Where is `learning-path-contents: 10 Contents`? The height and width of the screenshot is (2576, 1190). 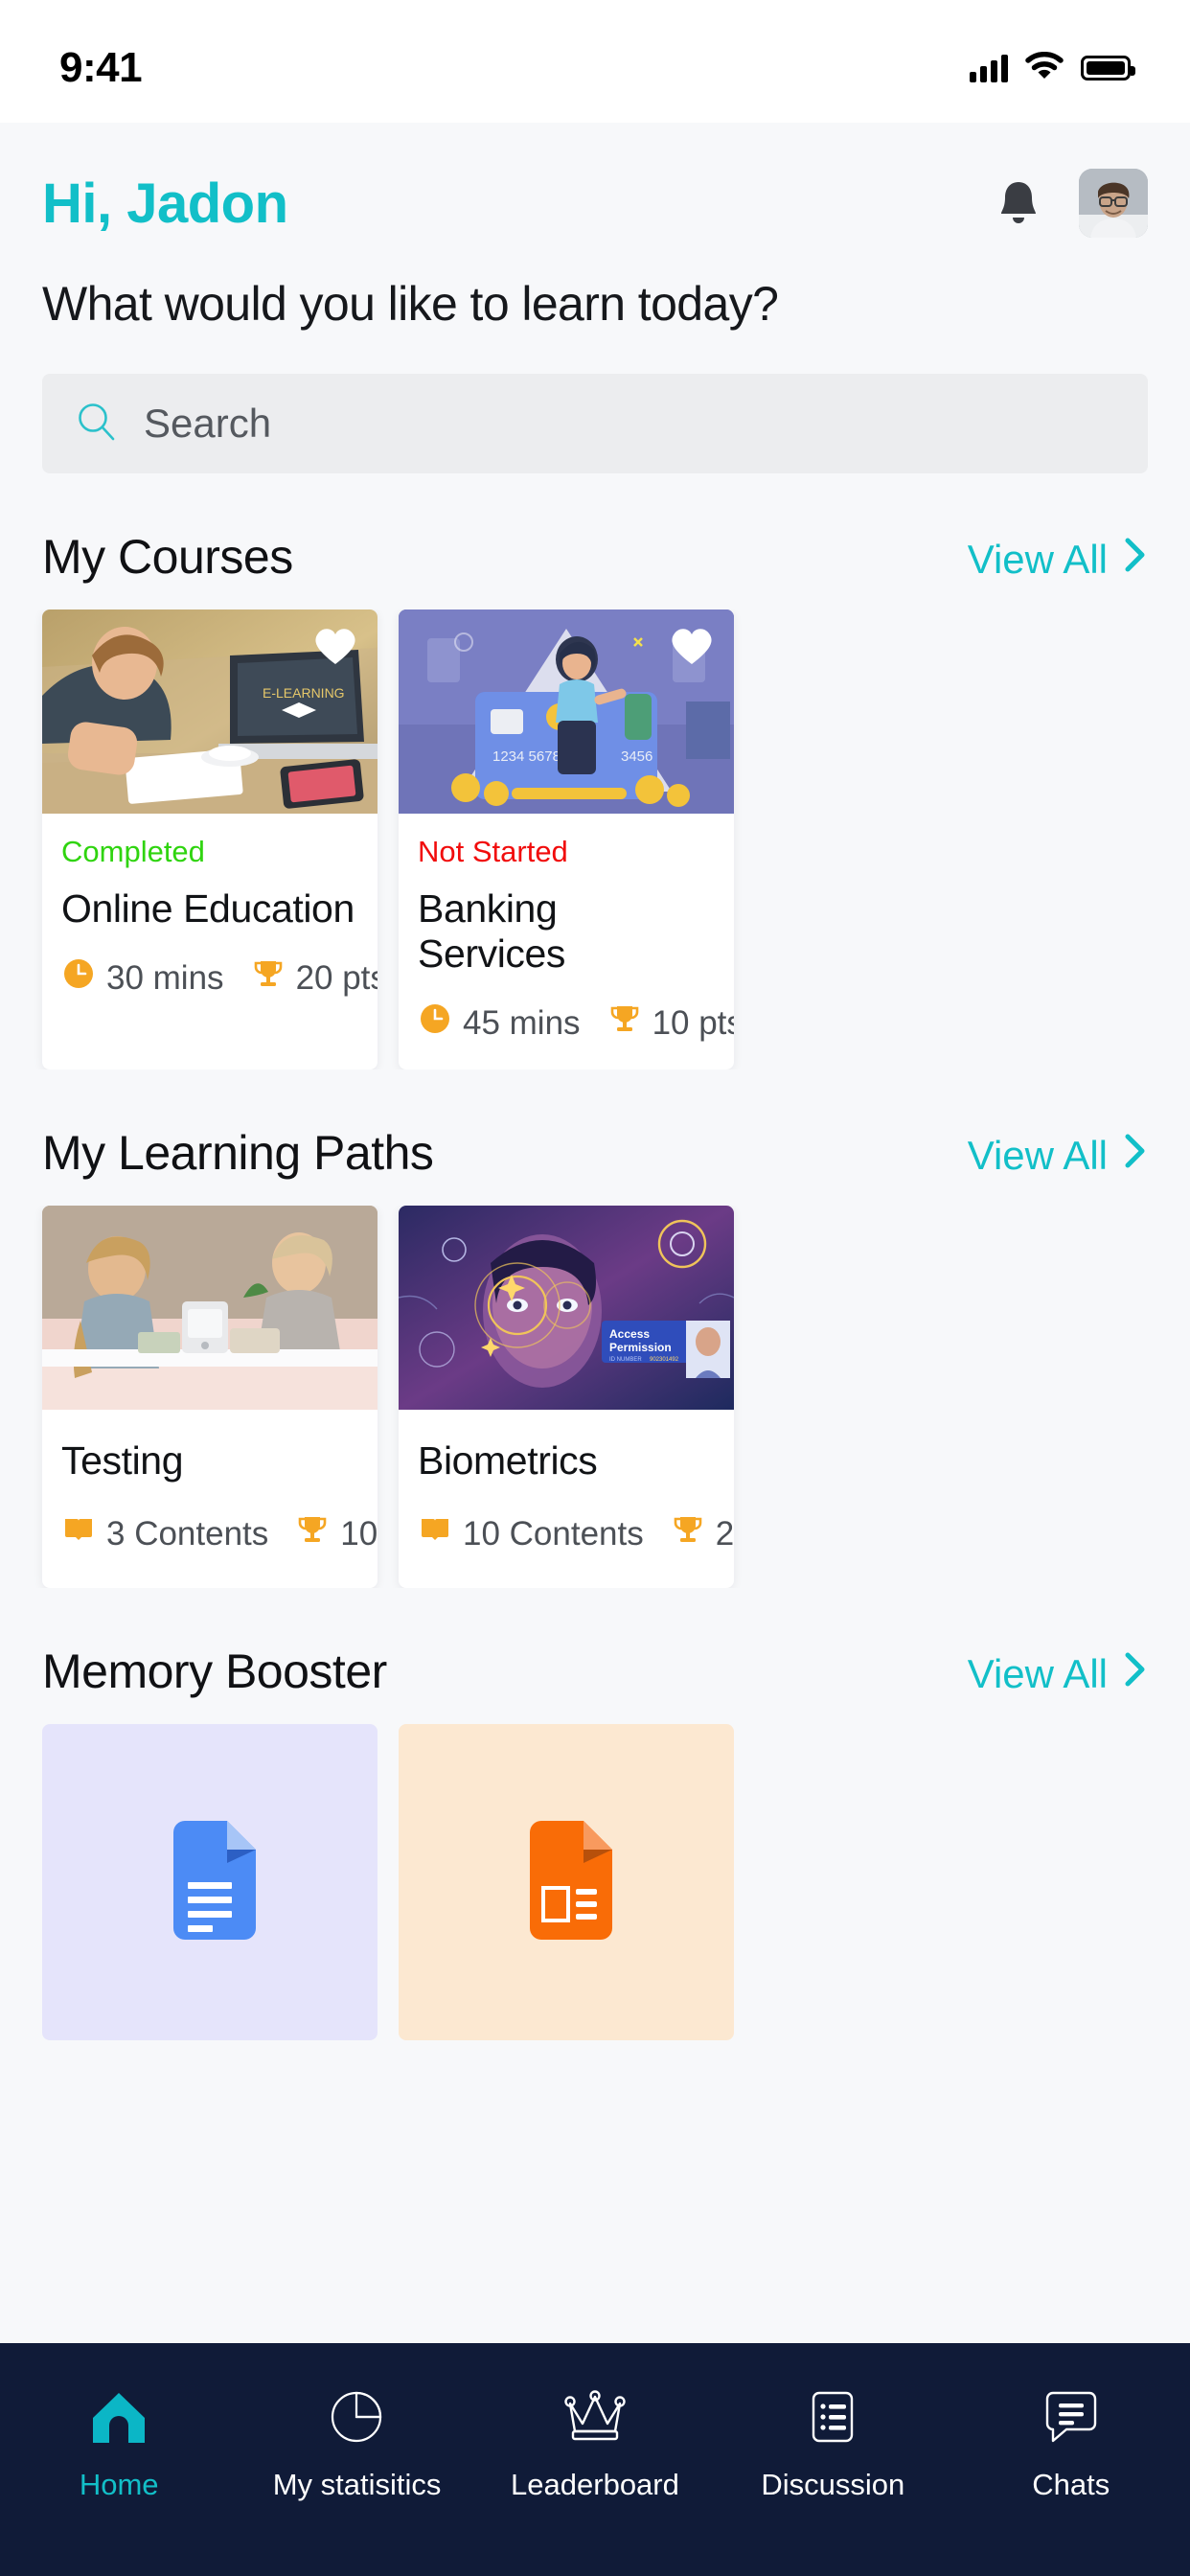
learning-path-contents: 10 Contents is located at coordinates (531, 1533).